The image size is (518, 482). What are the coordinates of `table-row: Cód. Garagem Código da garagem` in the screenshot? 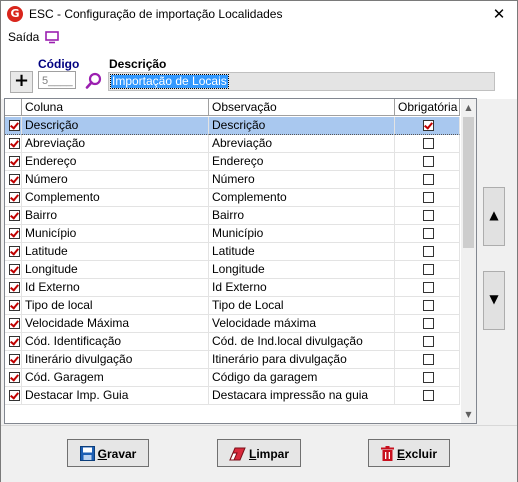 It's located at (232, 378).